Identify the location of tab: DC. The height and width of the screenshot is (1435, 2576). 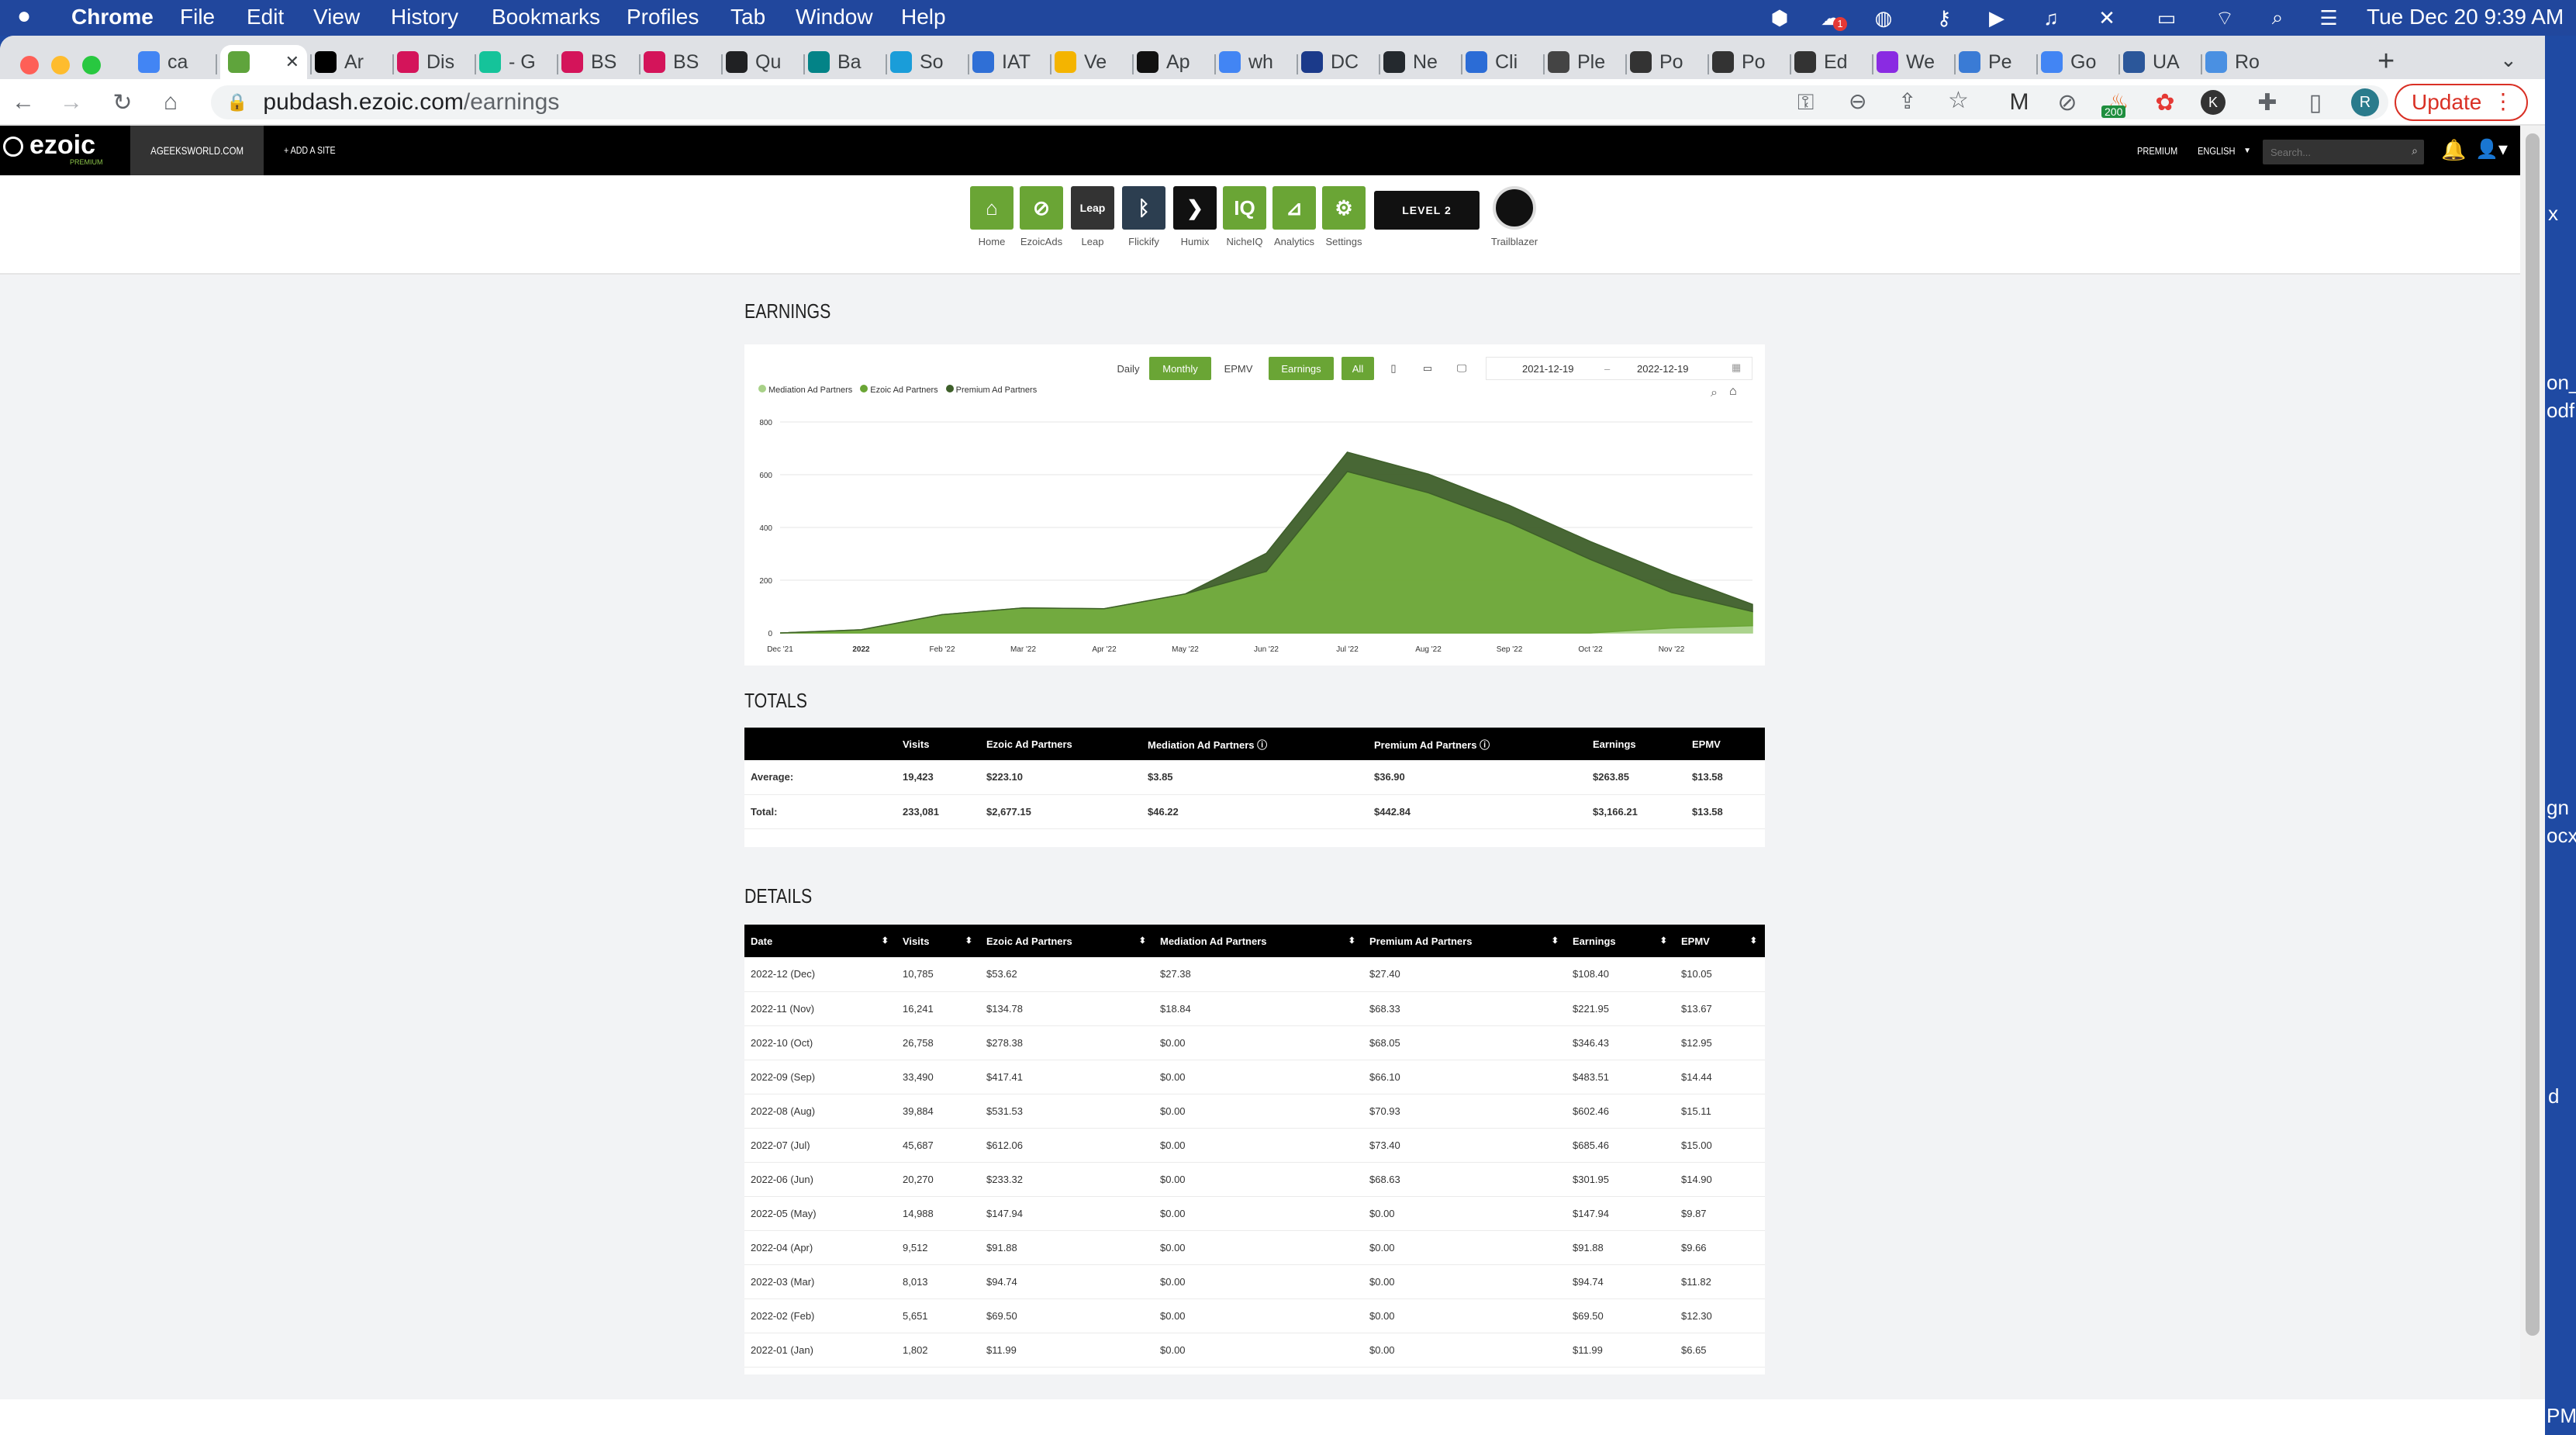
(1338, 62).